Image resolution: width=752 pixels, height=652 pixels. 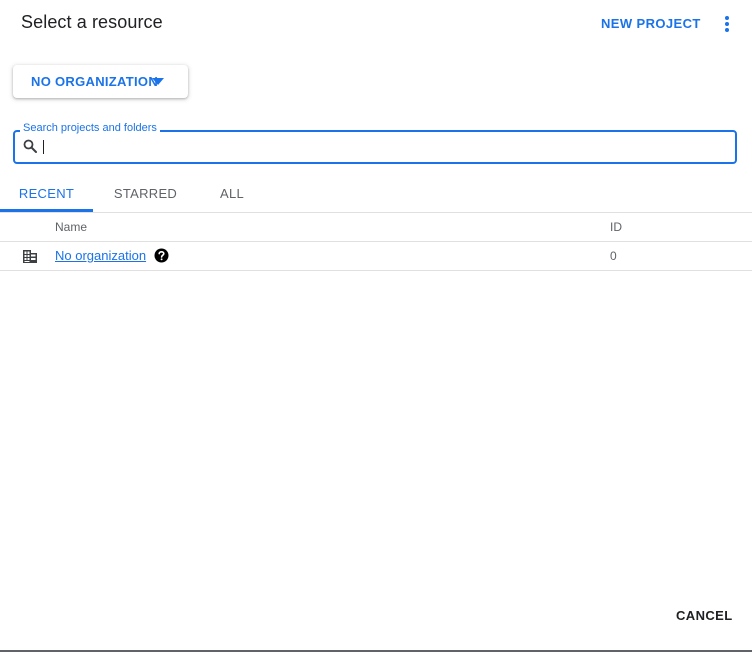 I want to click on text-cursor, so click(x=43, y=147).